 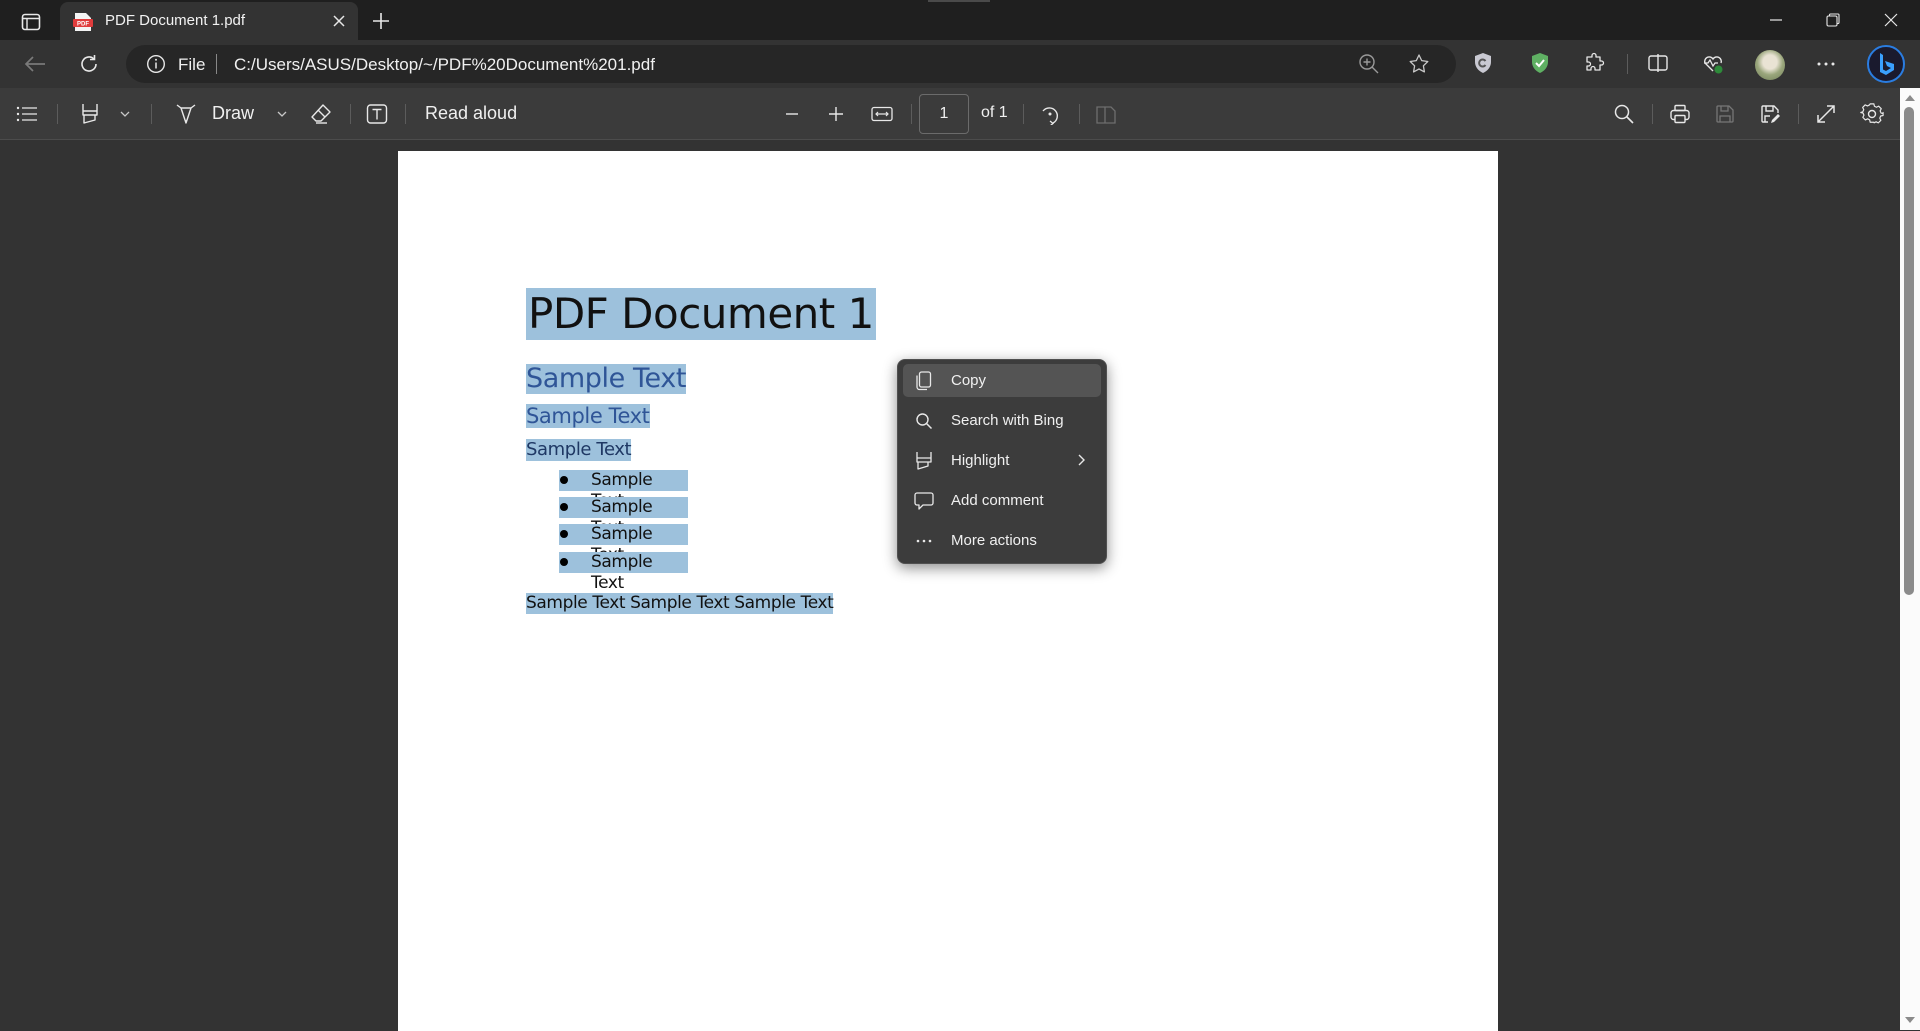 I want to click on rotate-button, so click(x=1050, y=114).